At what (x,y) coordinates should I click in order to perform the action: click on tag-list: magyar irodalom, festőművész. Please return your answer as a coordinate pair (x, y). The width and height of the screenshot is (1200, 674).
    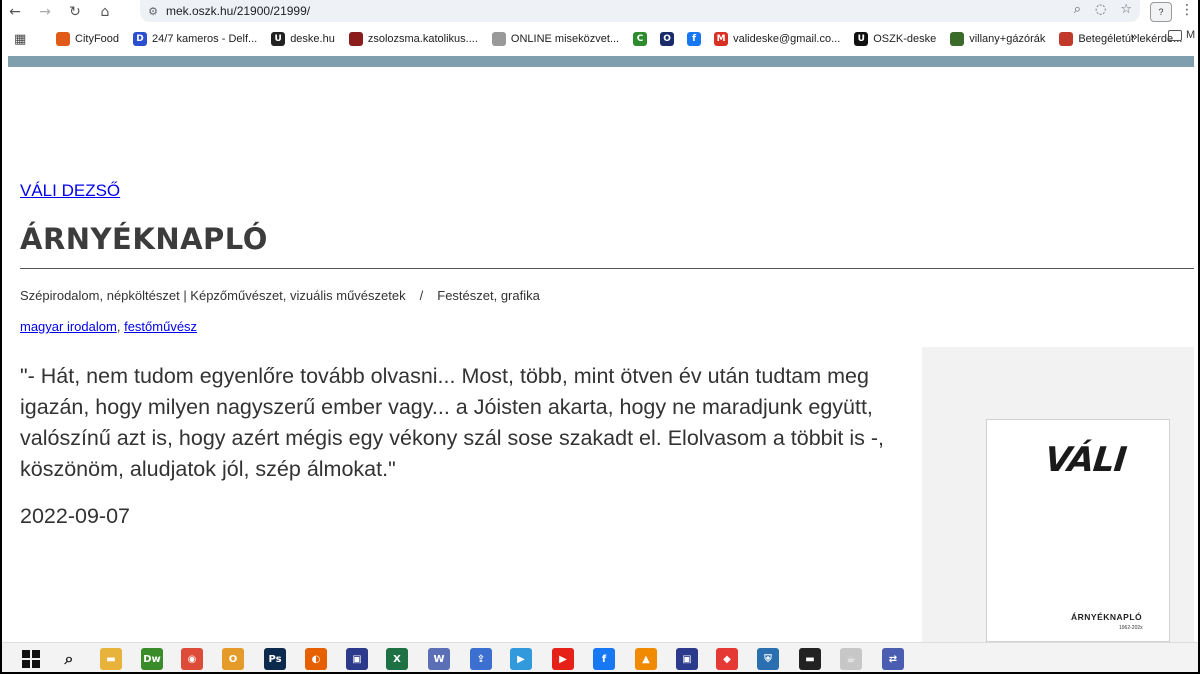
    Looking at the image, I should click on (108, 326).